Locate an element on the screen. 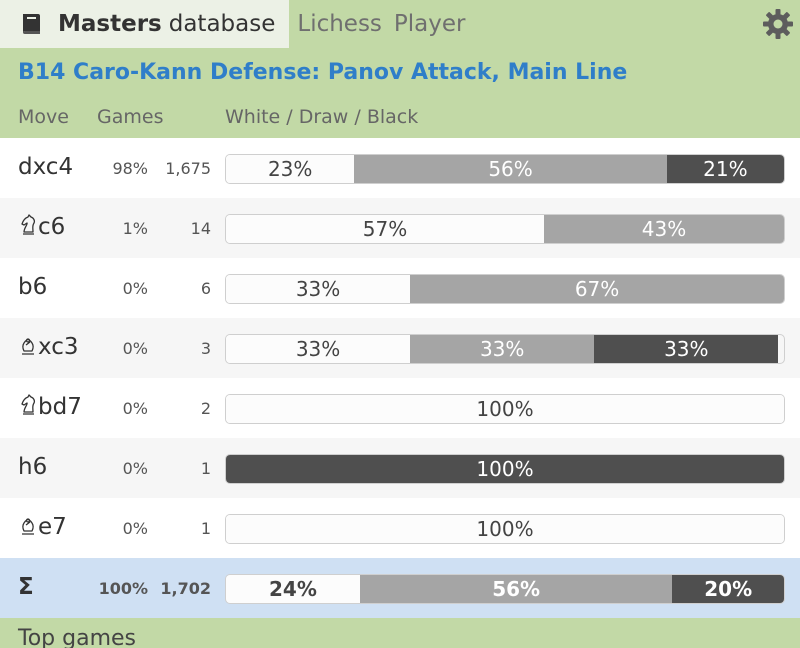 The image size is (800, 648). move-label: xc3 is located at coordinates (58, 347).